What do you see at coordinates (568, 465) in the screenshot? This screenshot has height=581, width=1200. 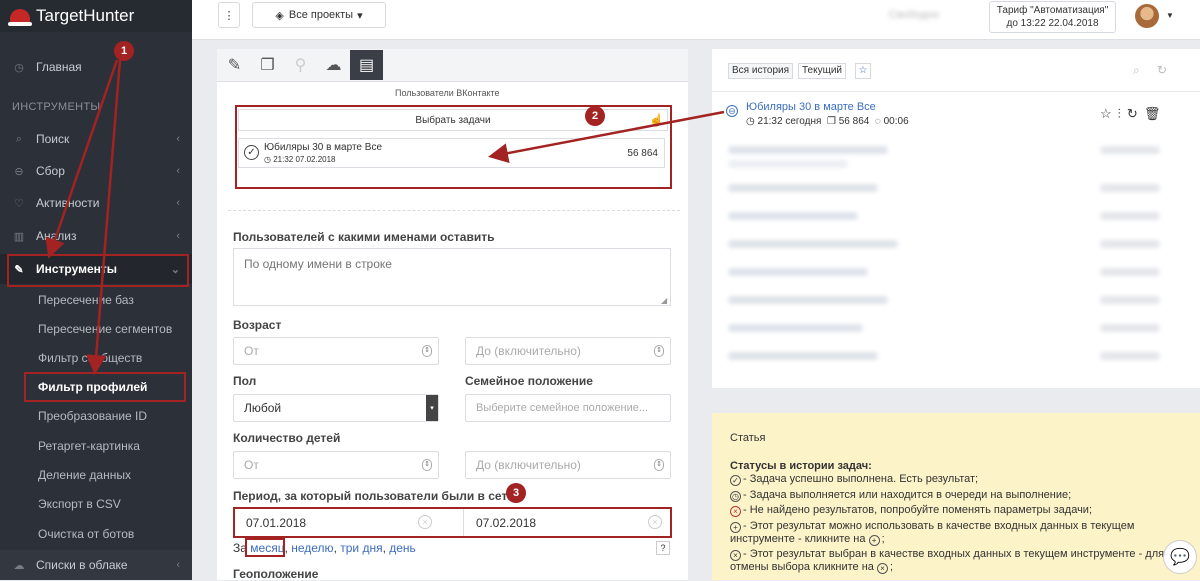 I see `kids-to-input: До (включительно) ⇕` at bounding box center [568, 465].